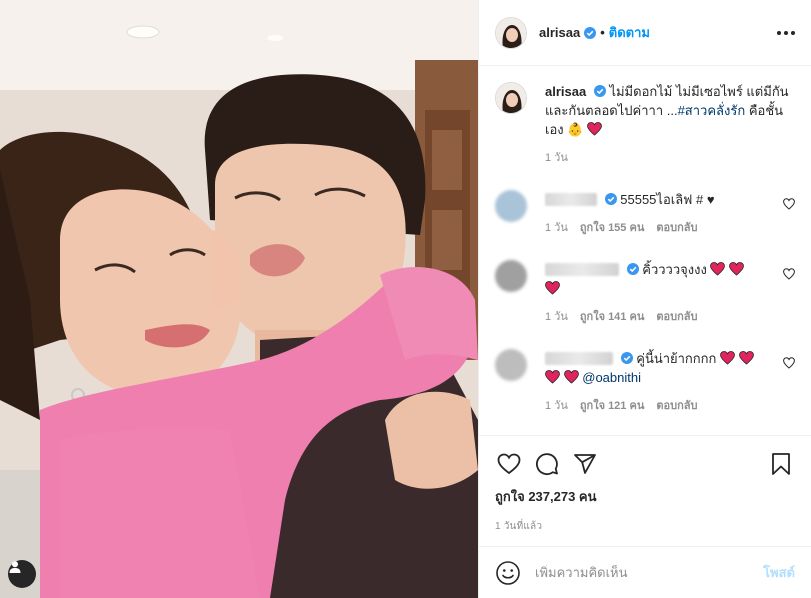  I want to click on save-button, so click(781, 464).